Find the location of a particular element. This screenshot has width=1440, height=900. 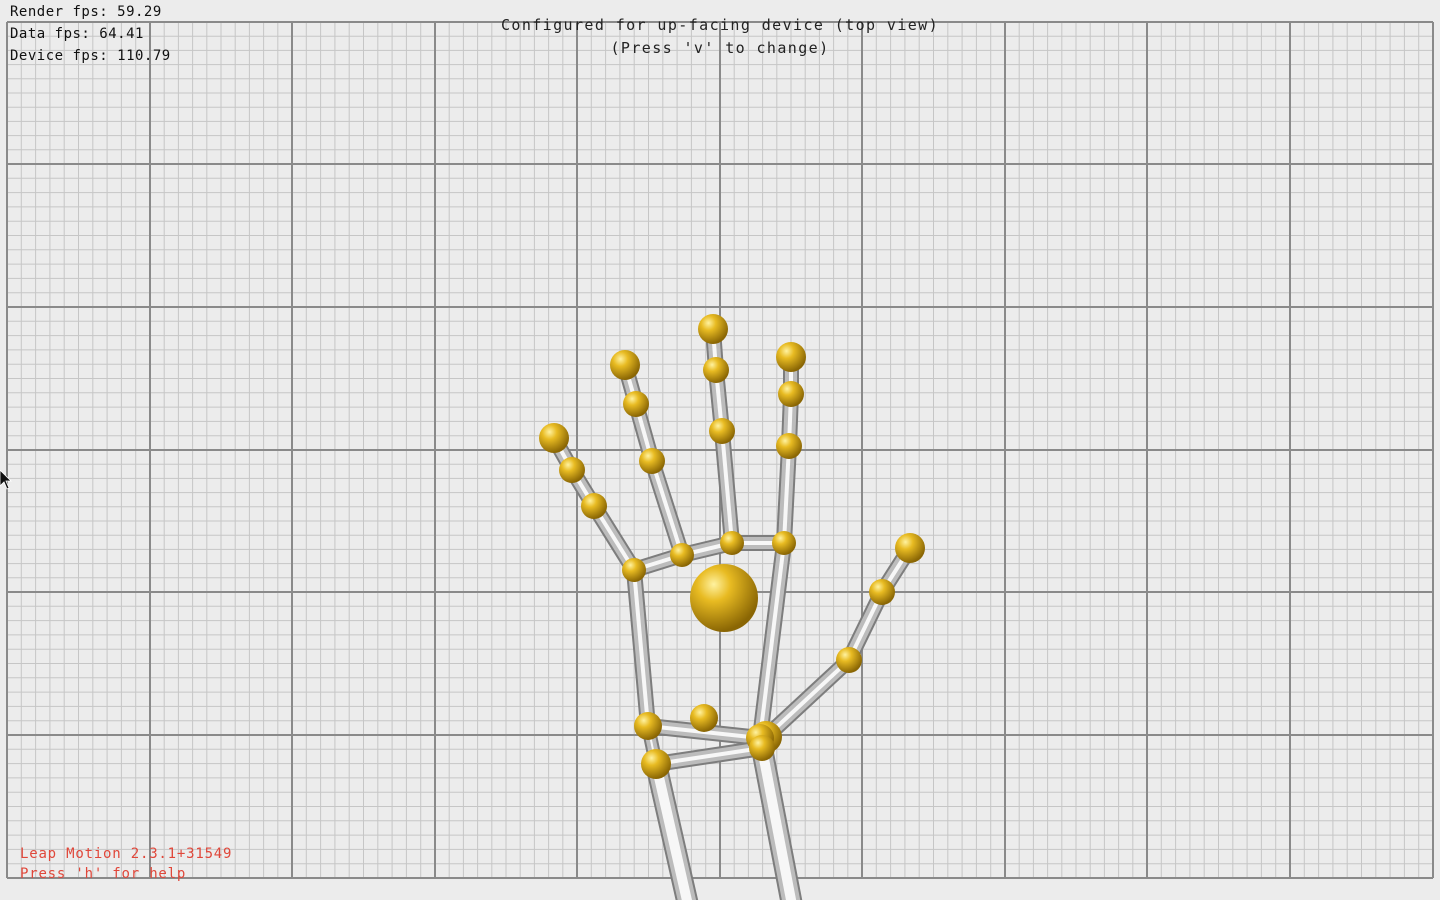

joint-t_tip is located at coordinates (910, 548).